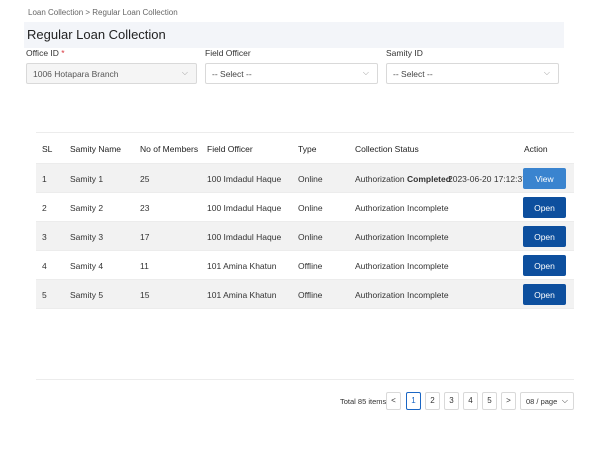 The image size is (610, 458). I want to click on page-4-button: 4, so click(470, 401).